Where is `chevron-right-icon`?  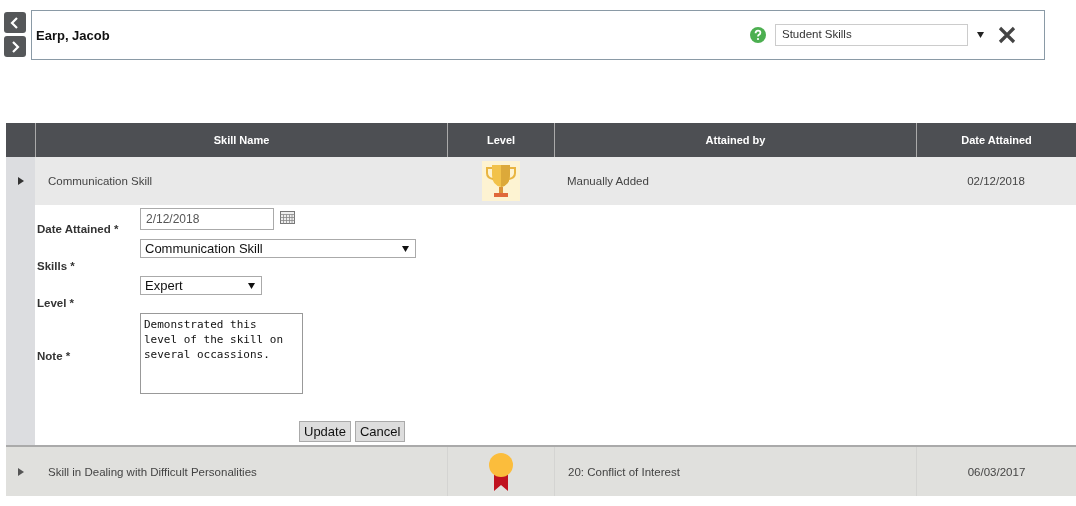
chevron-right-icon is located at coordinates (15, 46).